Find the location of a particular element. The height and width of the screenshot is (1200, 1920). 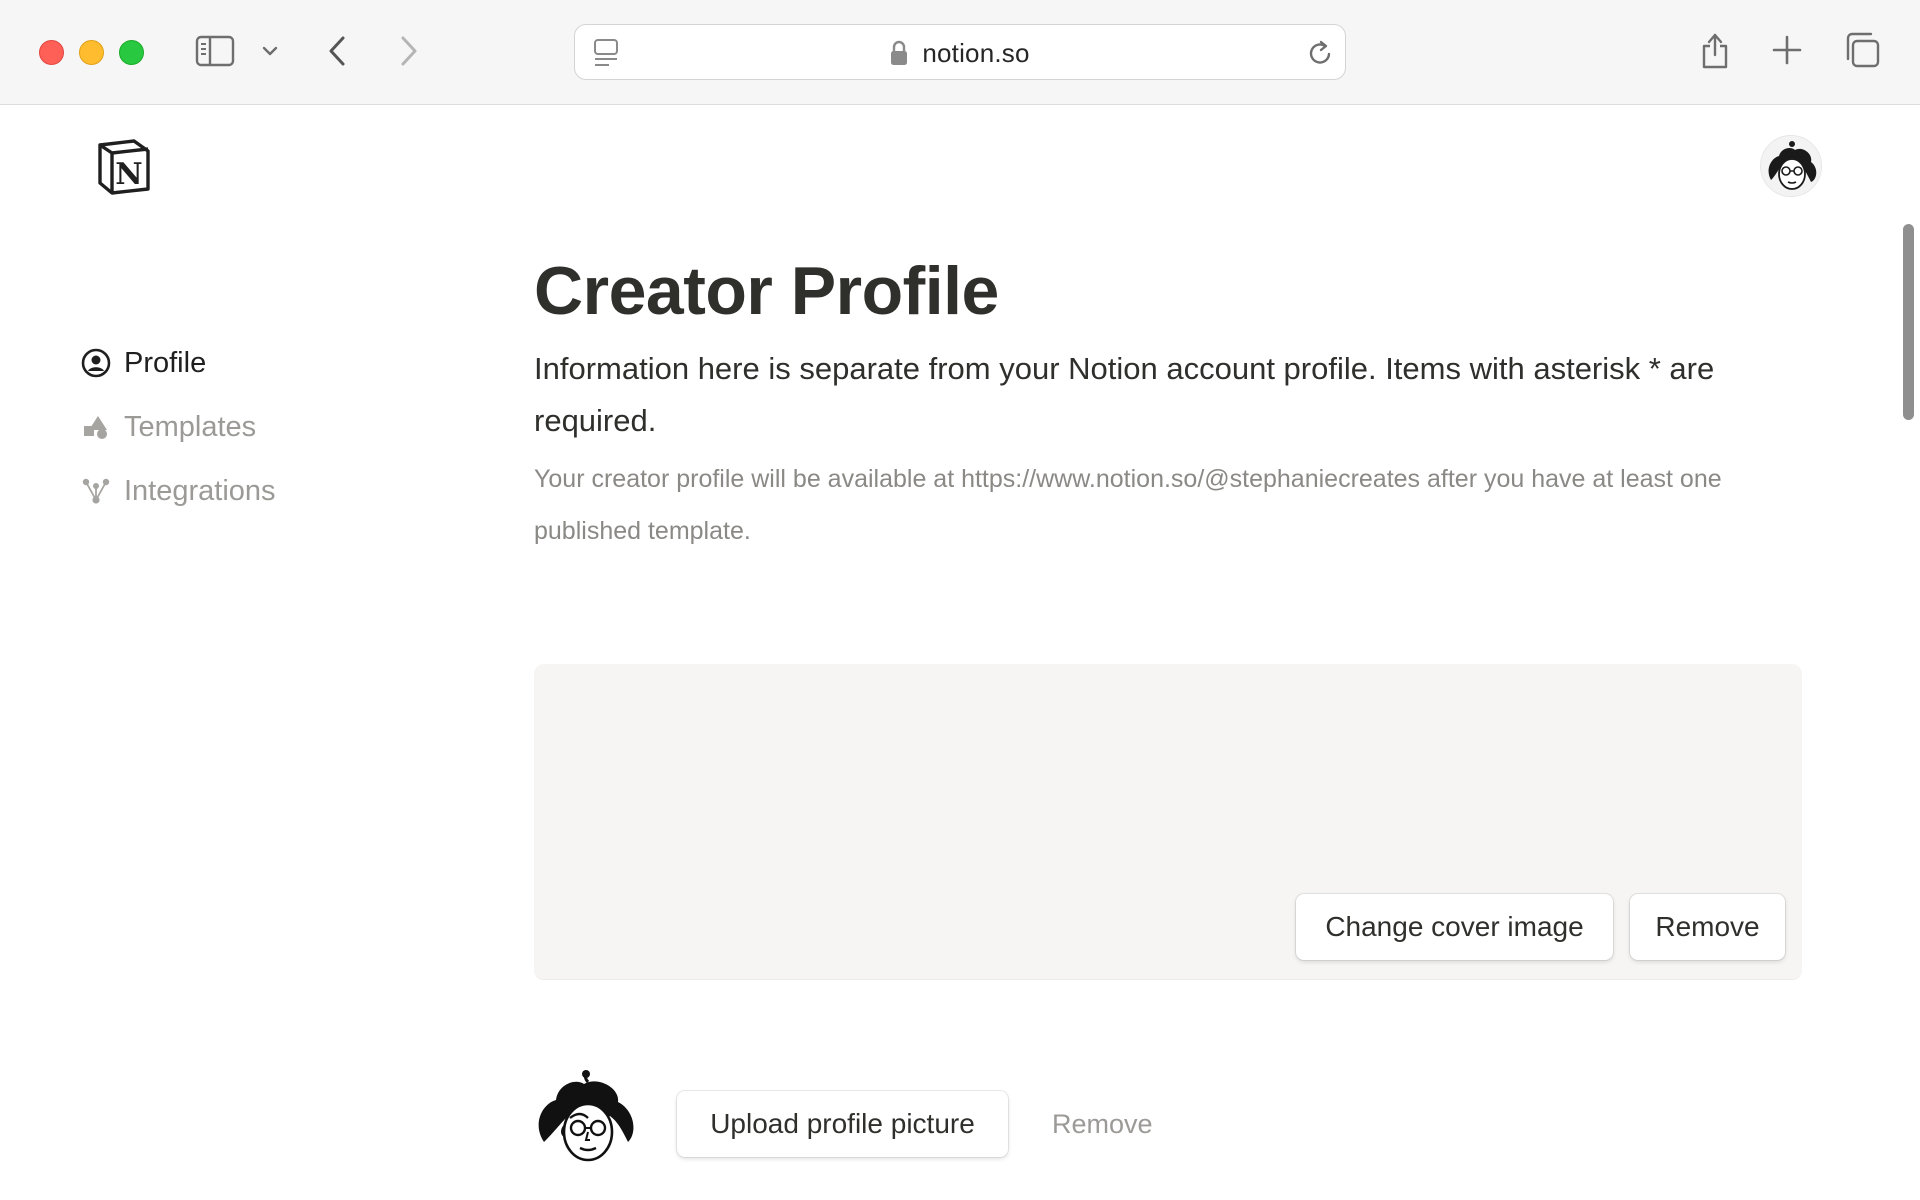

tab-overview-icon is located at coordinates (1862, 50).